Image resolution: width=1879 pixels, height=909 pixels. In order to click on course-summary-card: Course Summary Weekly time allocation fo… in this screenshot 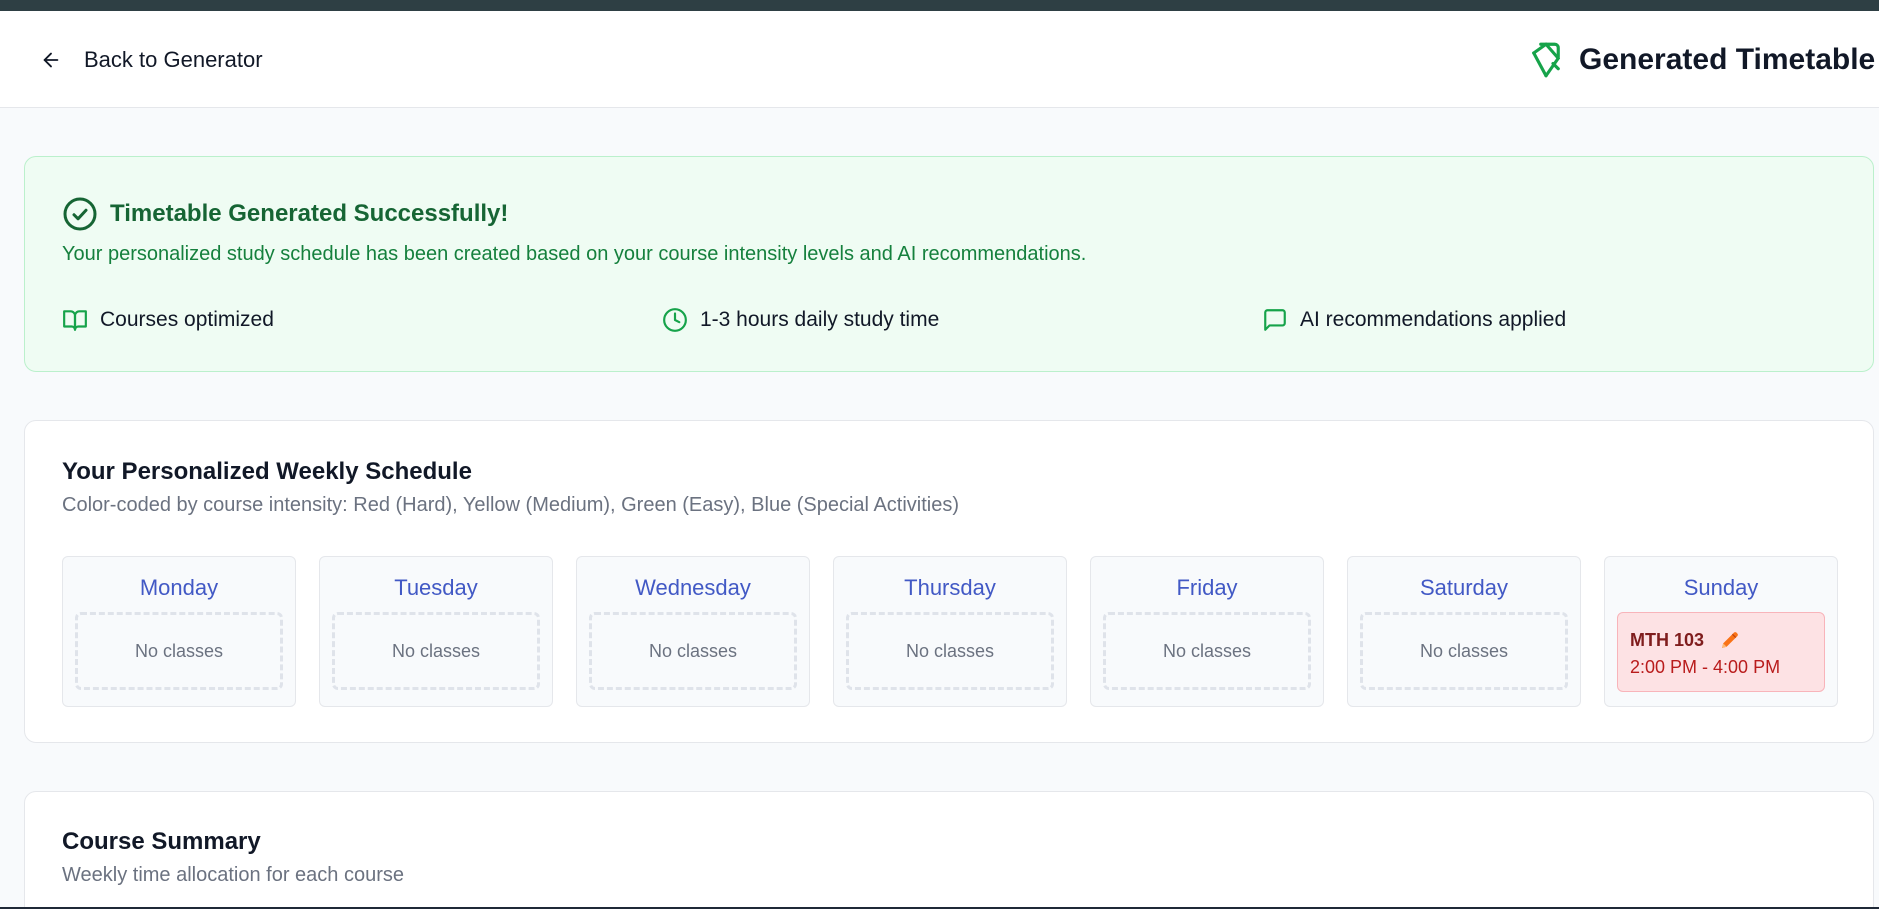, I will do `click(949, 850)`.